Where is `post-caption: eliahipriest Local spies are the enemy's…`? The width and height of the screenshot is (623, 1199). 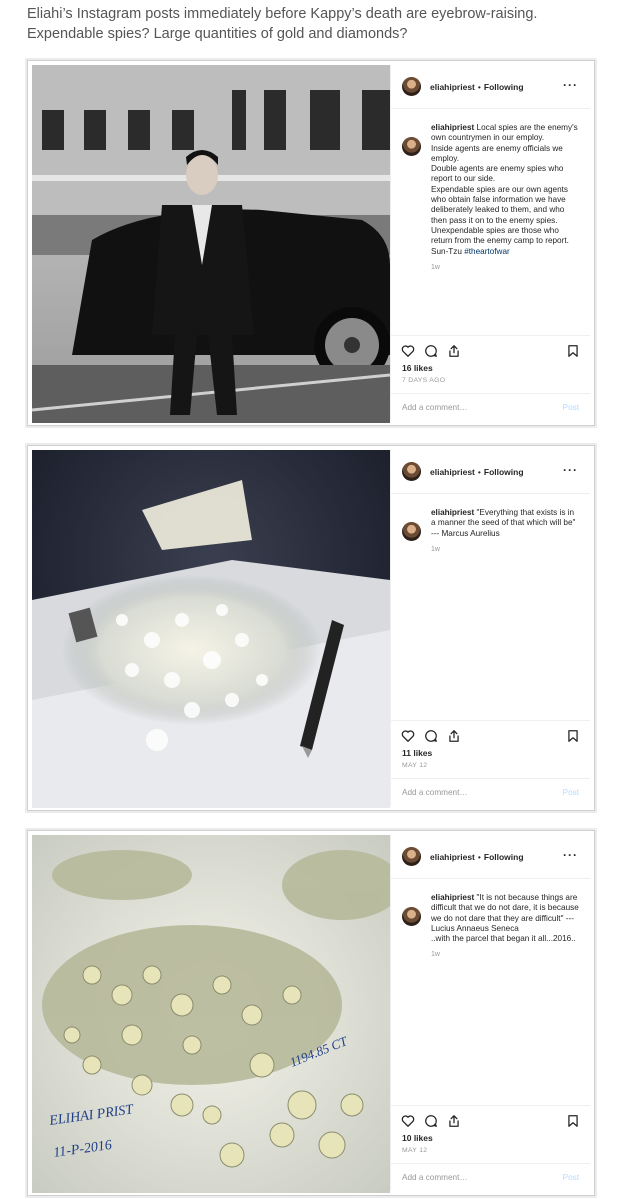 post-caption: eliahipriest Local spies are the enemy's… is located at coordinates (490, 191).